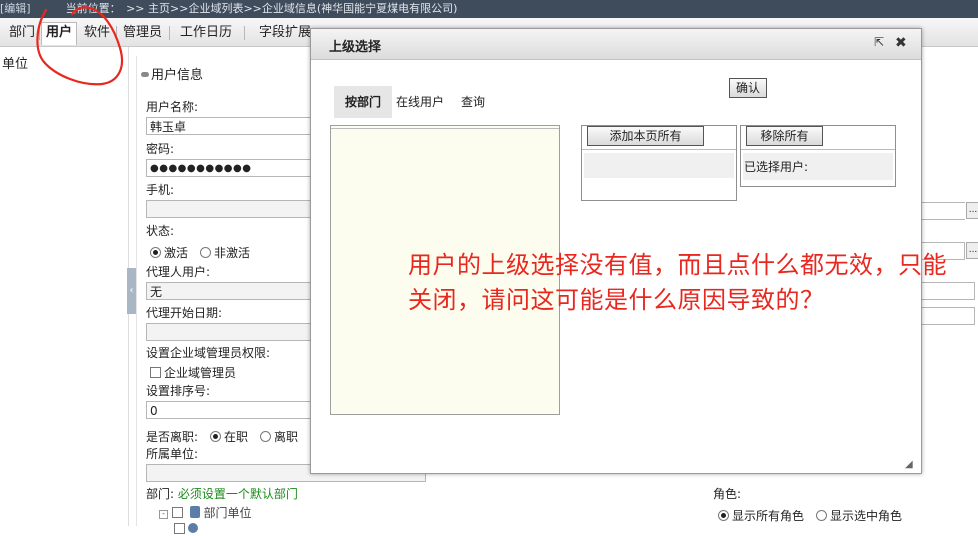 The height and width of the screenshot is (536, 978). I want to click on dept-tree-item: - 部门单位, so click(205, 512).